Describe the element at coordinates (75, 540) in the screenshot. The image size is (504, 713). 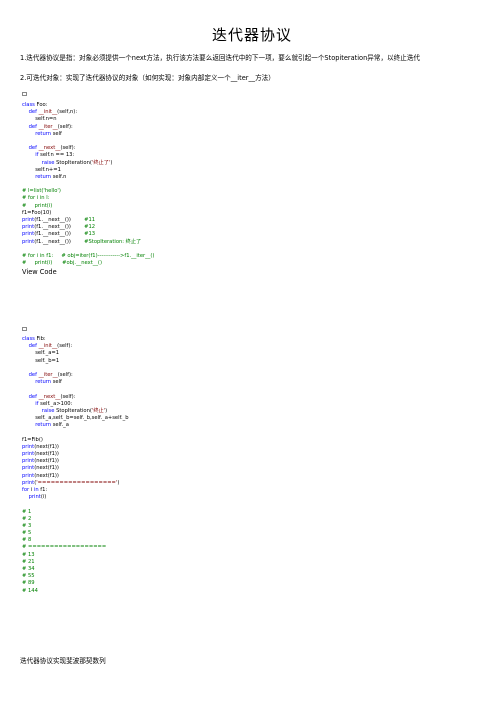
I see `code-line: # 8` at that location.